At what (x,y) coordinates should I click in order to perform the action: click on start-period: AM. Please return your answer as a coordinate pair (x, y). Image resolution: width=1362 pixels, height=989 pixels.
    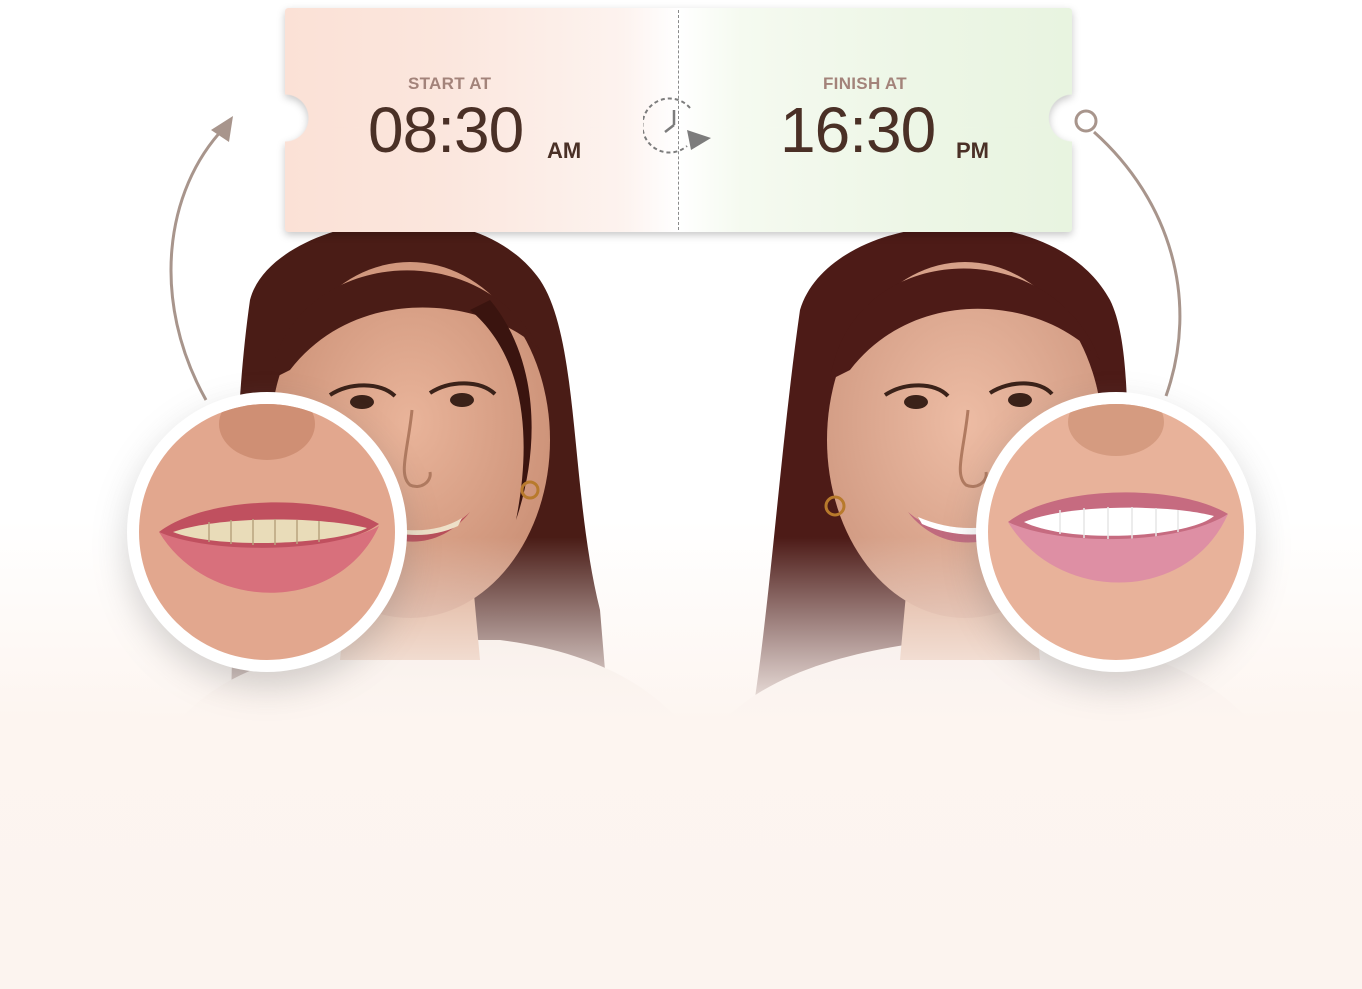
    Looking at the image, I should click on (564, 150).